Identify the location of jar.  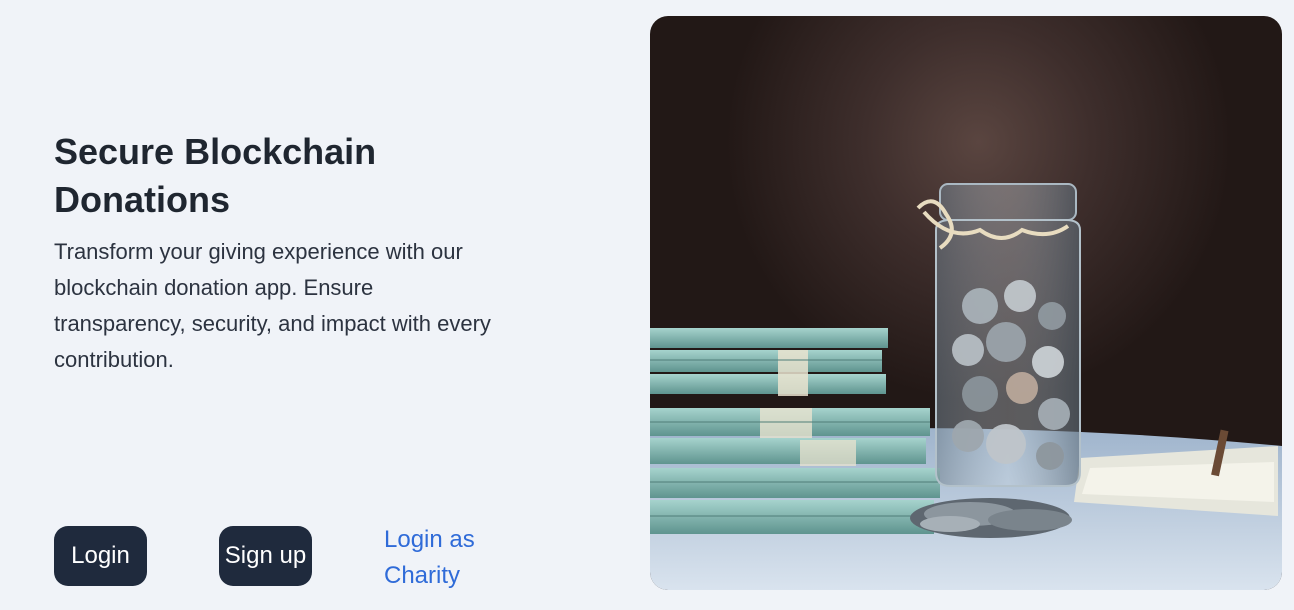
(998, 335).